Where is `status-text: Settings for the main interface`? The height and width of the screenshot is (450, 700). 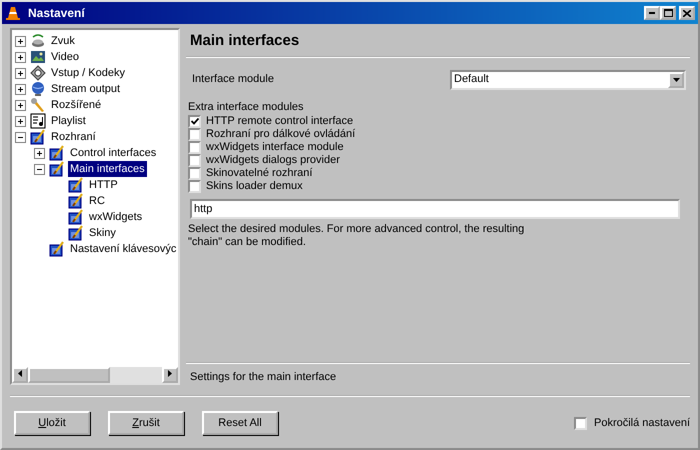 status-text: Settings for the main interface is located at coordinates (263, 376).